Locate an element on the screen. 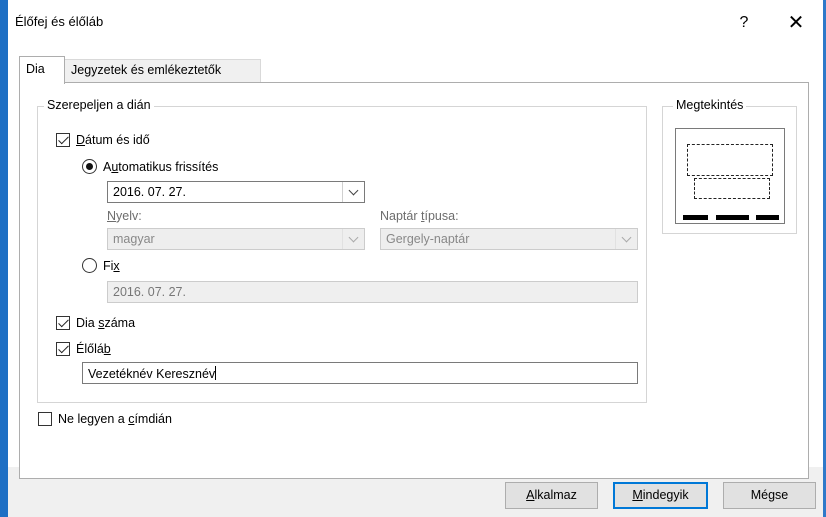 The image size is (826, 517). slide-number-label: Dia száma is located at coordinates (106, 323).